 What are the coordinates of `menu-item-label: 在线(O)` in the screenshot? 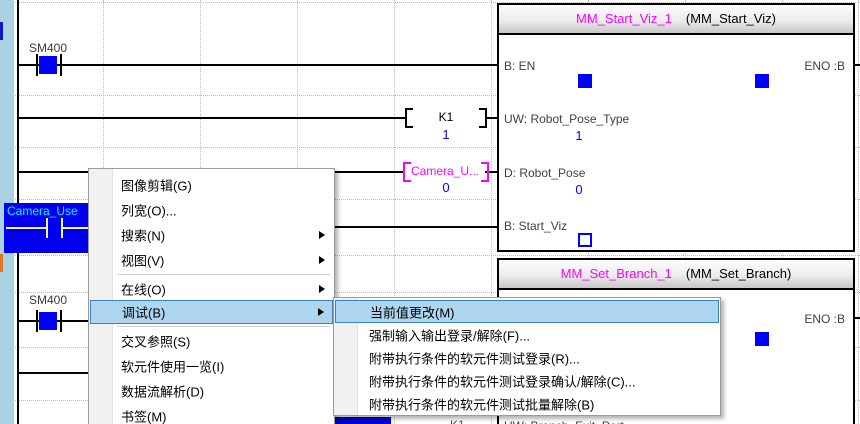 It's located at (143, 289).